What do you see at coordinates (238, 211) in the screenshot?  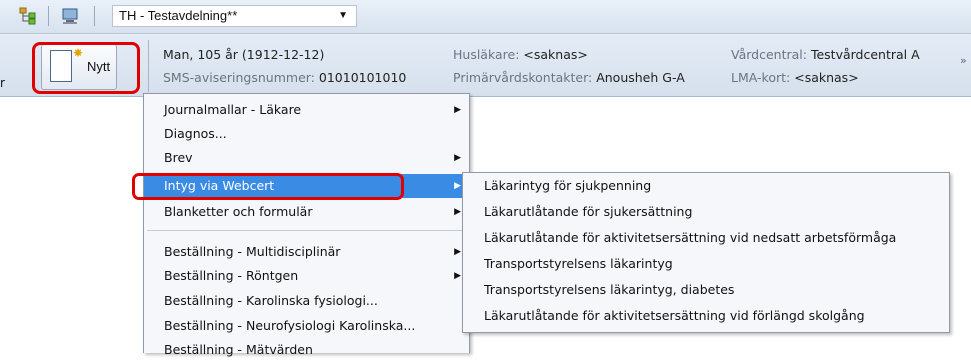 I see `menu-item-label: Blanketter och formulär` at bounding box center [238, 211].